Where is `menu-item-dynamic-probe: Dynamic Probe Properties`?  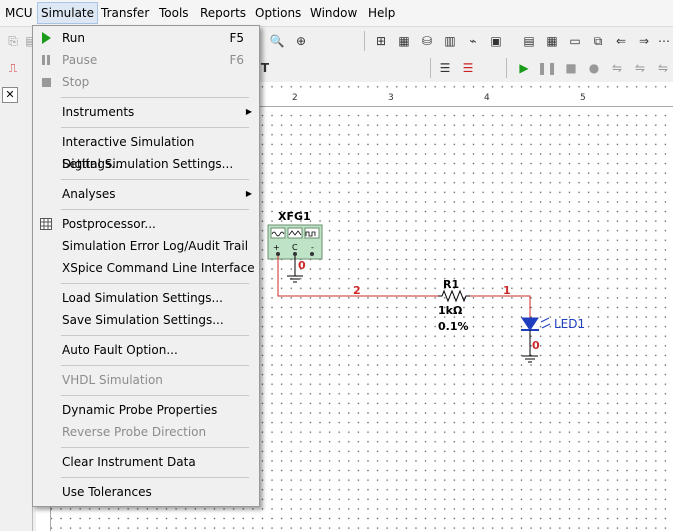
menu-item-dynamic-probe: Dynamic Probe Properties is located at coordinates (146, 410).